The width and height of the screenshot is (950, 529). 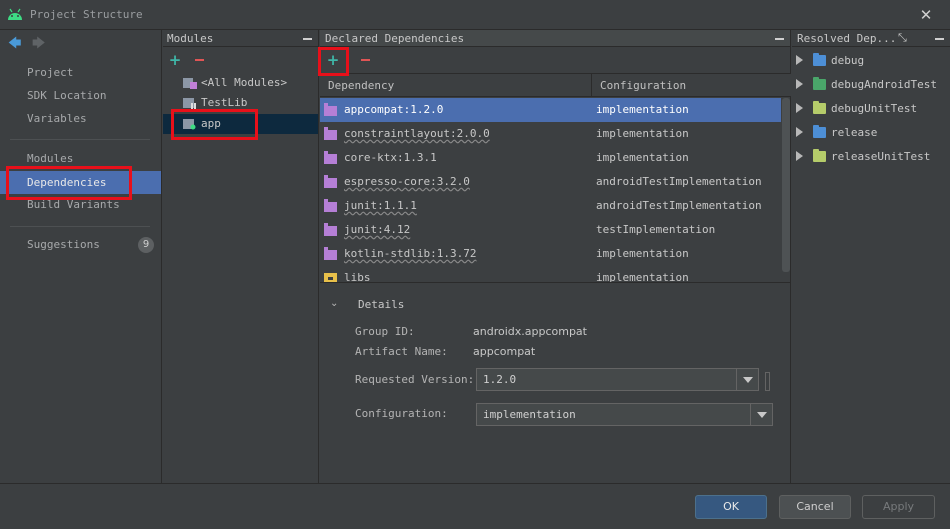 I want to click on remove-dependency-icon, so click(x=366, y=60).